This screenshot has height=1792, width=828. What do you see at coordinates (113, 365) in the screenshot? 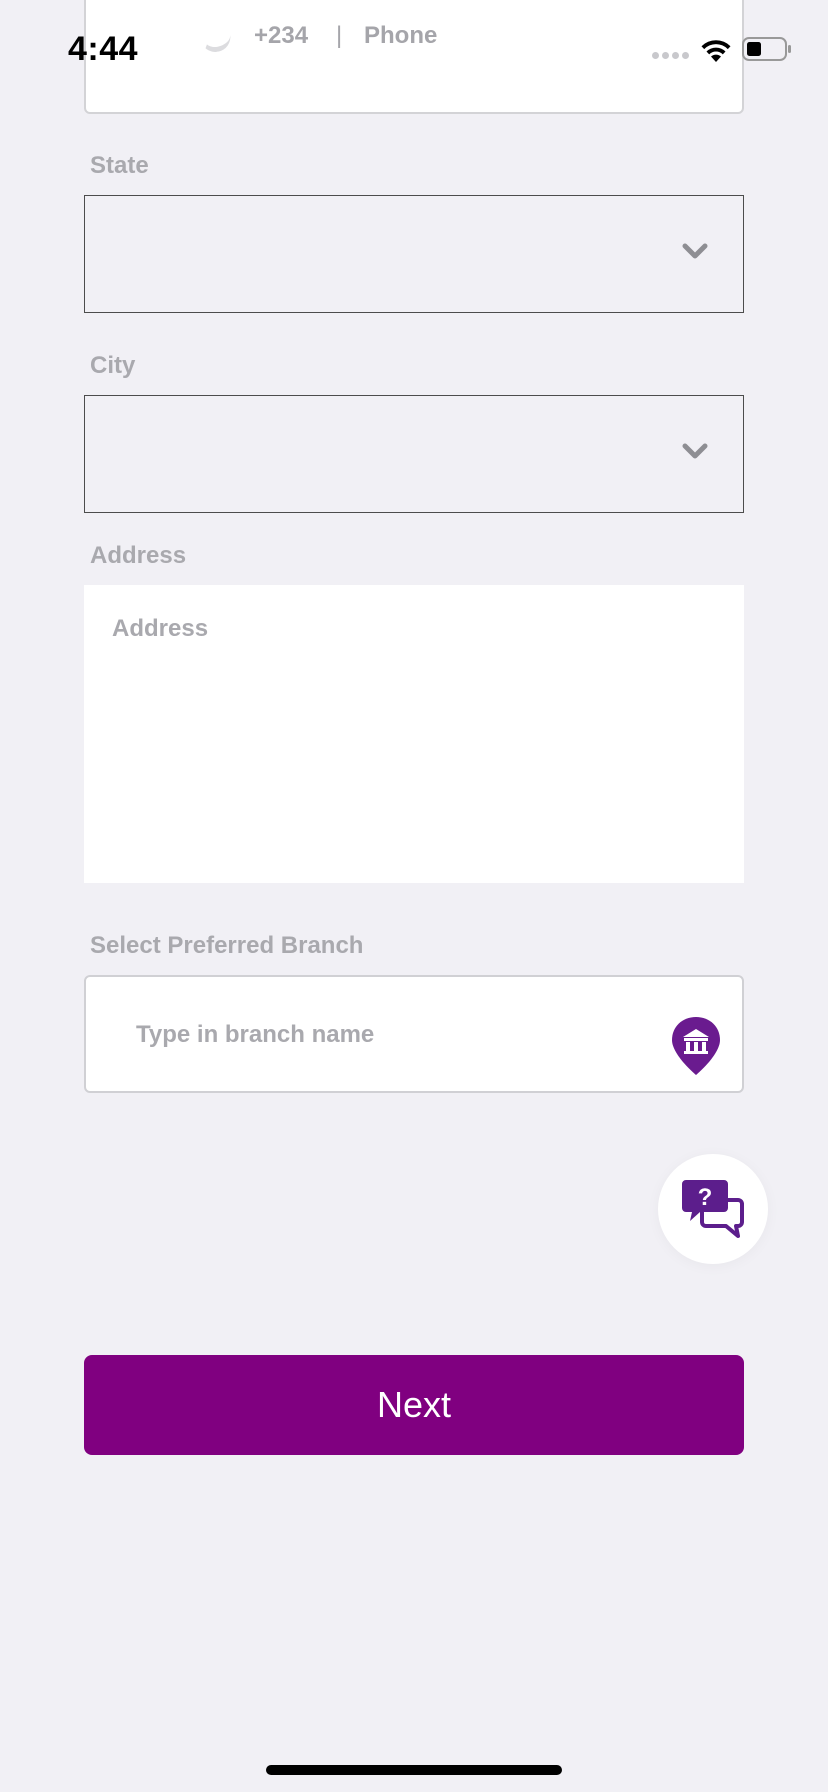
I see `city-label: City` at bounding box center [113, 365].